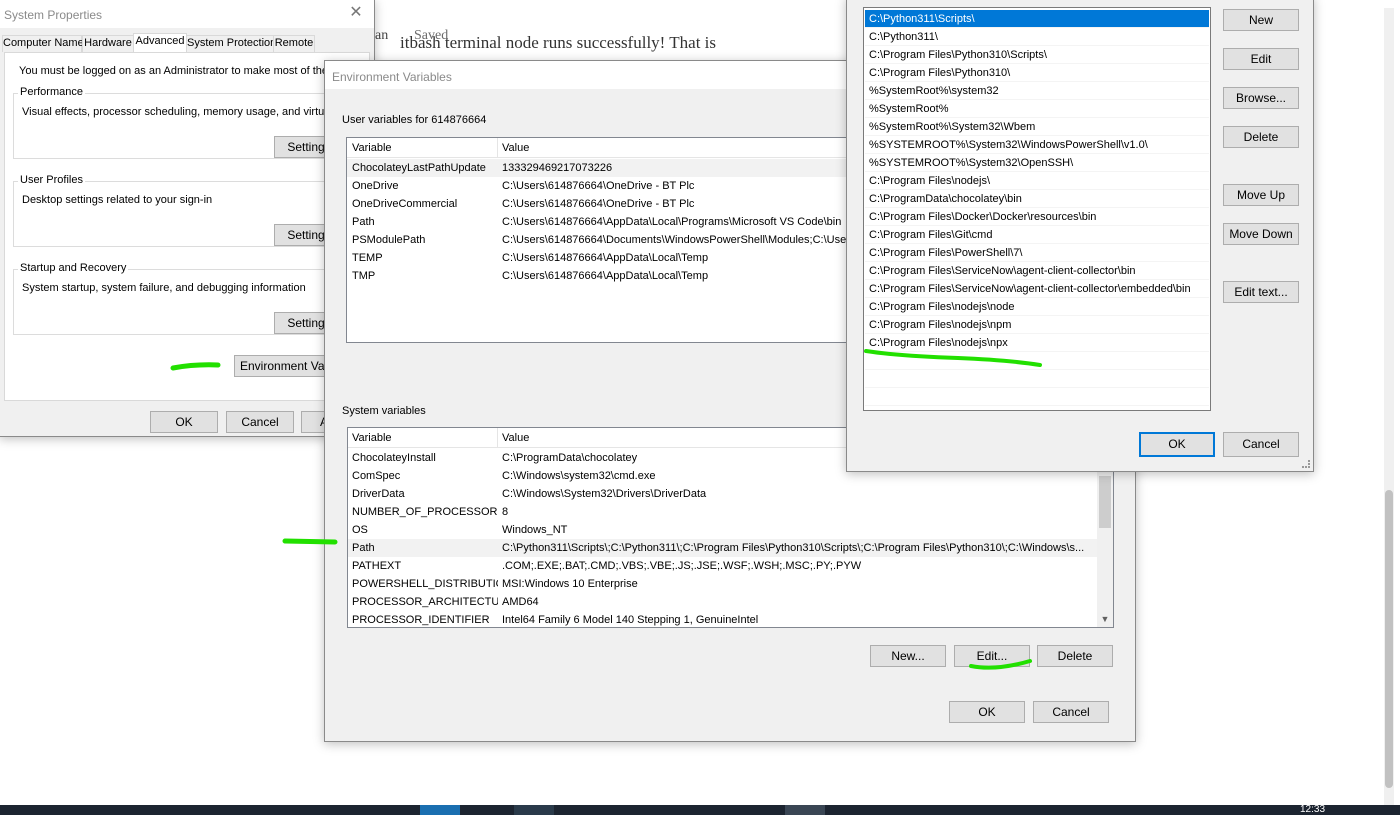  Describe the element at coordinates (1389, 639) in the screenshot. I see `page-scroll-thumb` at that location.